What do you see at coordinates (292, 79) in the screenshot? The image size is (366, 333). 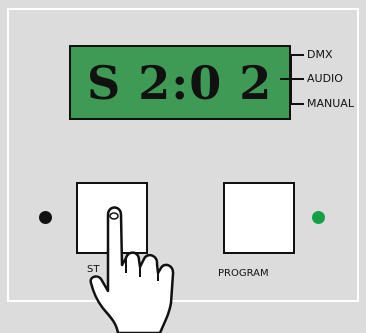 I see `mode-bracket-audio-tick` at bounding box center [292, 79].